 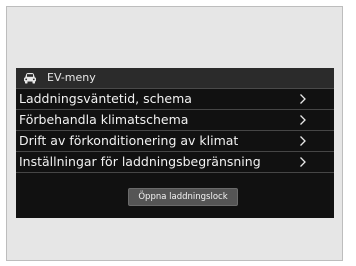 I want to click on menu-item-climate-schedule: Förbehandla klimatschema, so click(x=175, y=120).